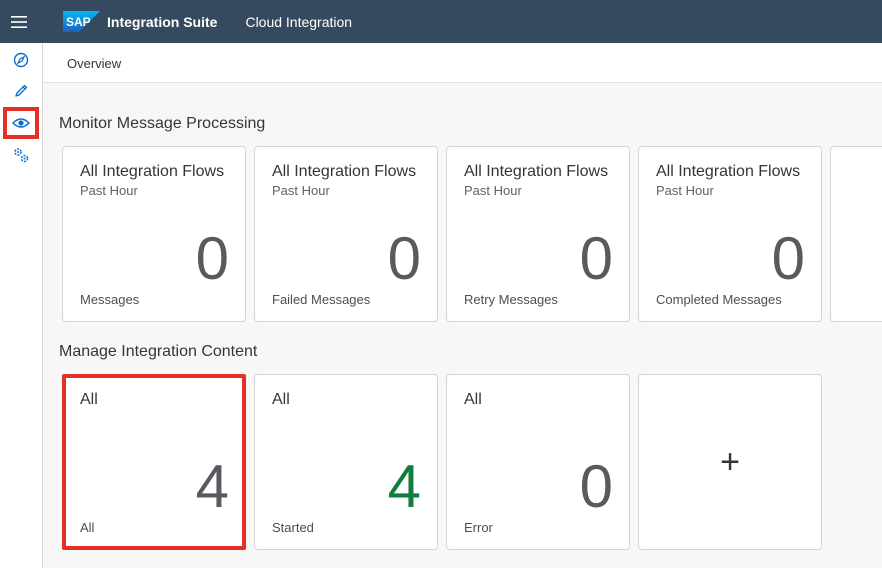 The width and height of the screenshot is (882, 568). Describe the element at coordinates (719, 299) in the screenshot. I see `tile-footer: Completed Messages` at that location.